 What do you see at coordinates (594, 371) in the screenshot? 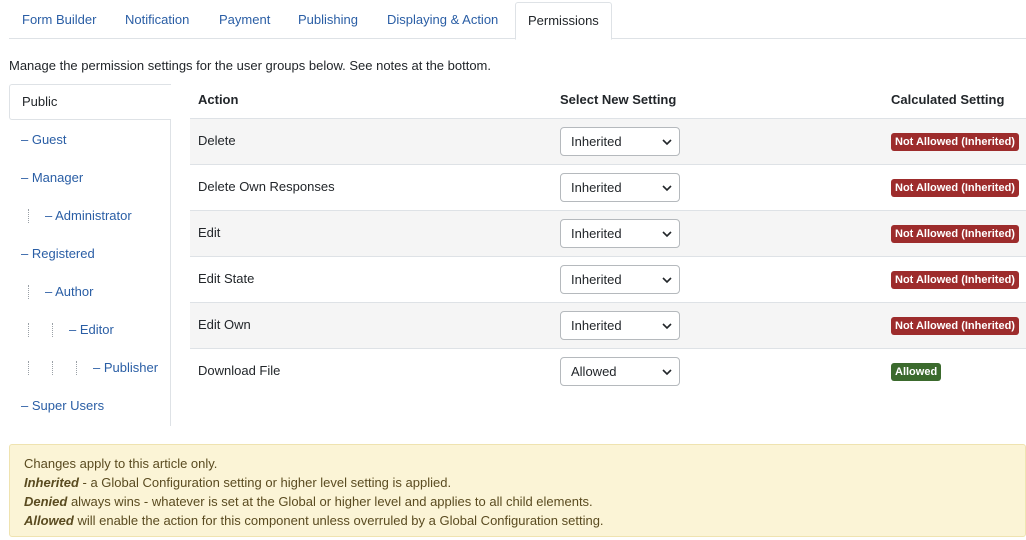
I see `setting-select-value: Allowed` at bounding box center [594, 371].